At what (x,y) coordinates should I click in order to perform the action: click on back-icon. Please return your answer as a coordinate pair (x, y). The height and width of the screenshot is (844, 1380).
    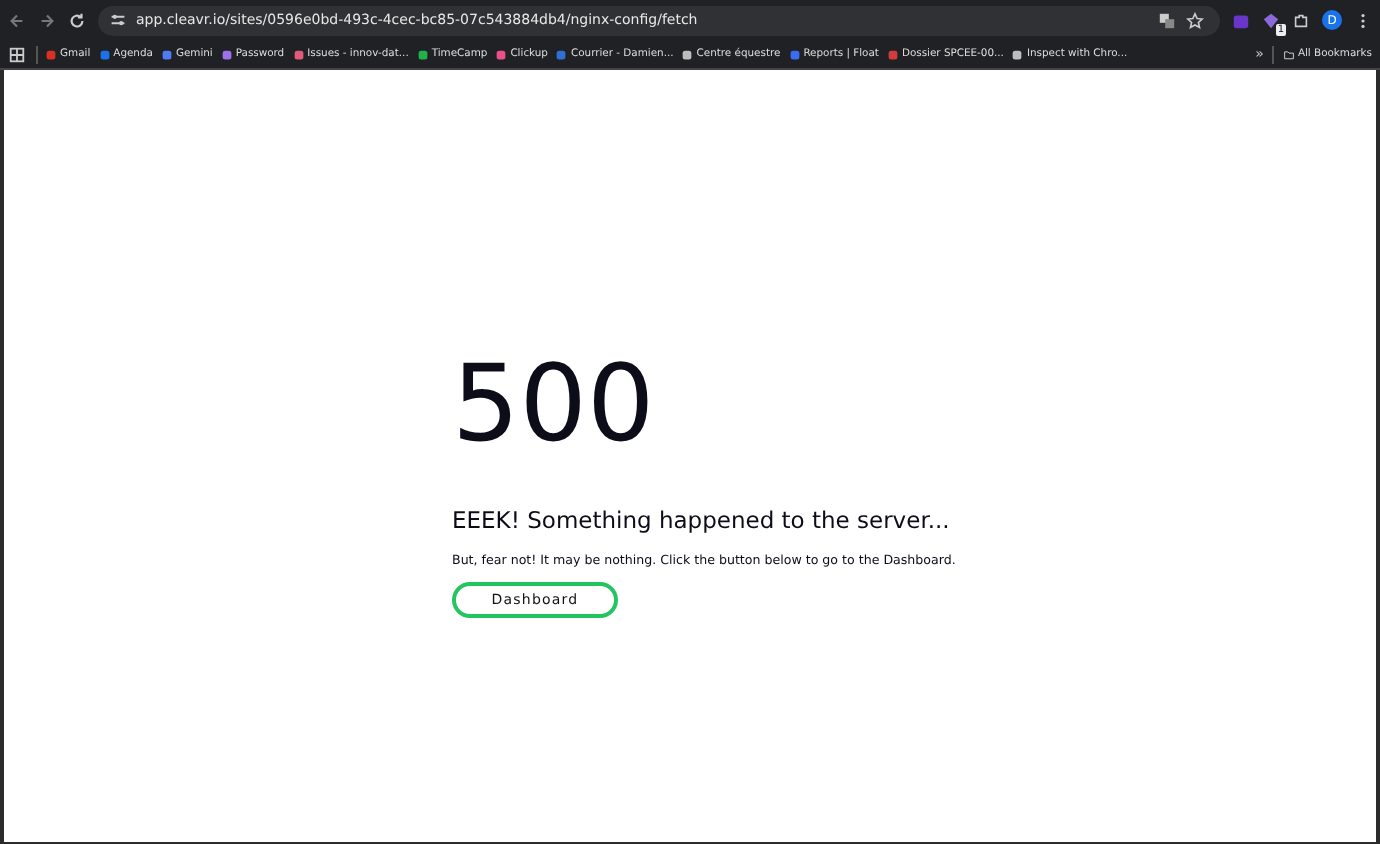
    Looking at the image, I should click on (17, 20).